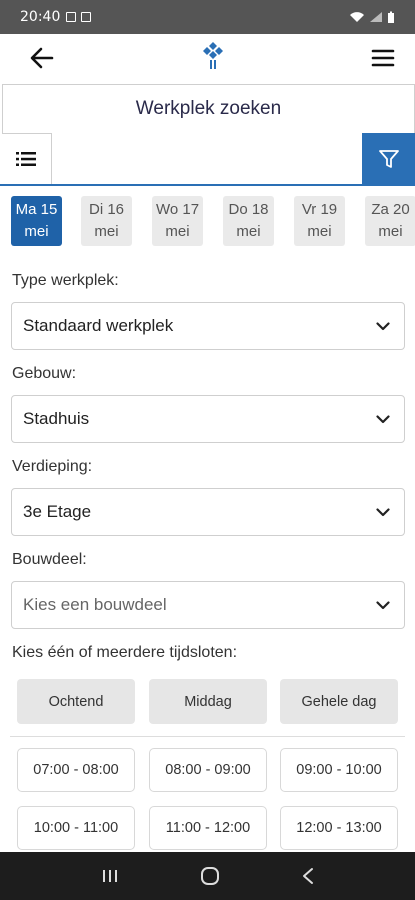 The width and height of the screenshot is (415, 900). I want to click on period-gehele-dag-button: Gehele dag, so click(339, 701).